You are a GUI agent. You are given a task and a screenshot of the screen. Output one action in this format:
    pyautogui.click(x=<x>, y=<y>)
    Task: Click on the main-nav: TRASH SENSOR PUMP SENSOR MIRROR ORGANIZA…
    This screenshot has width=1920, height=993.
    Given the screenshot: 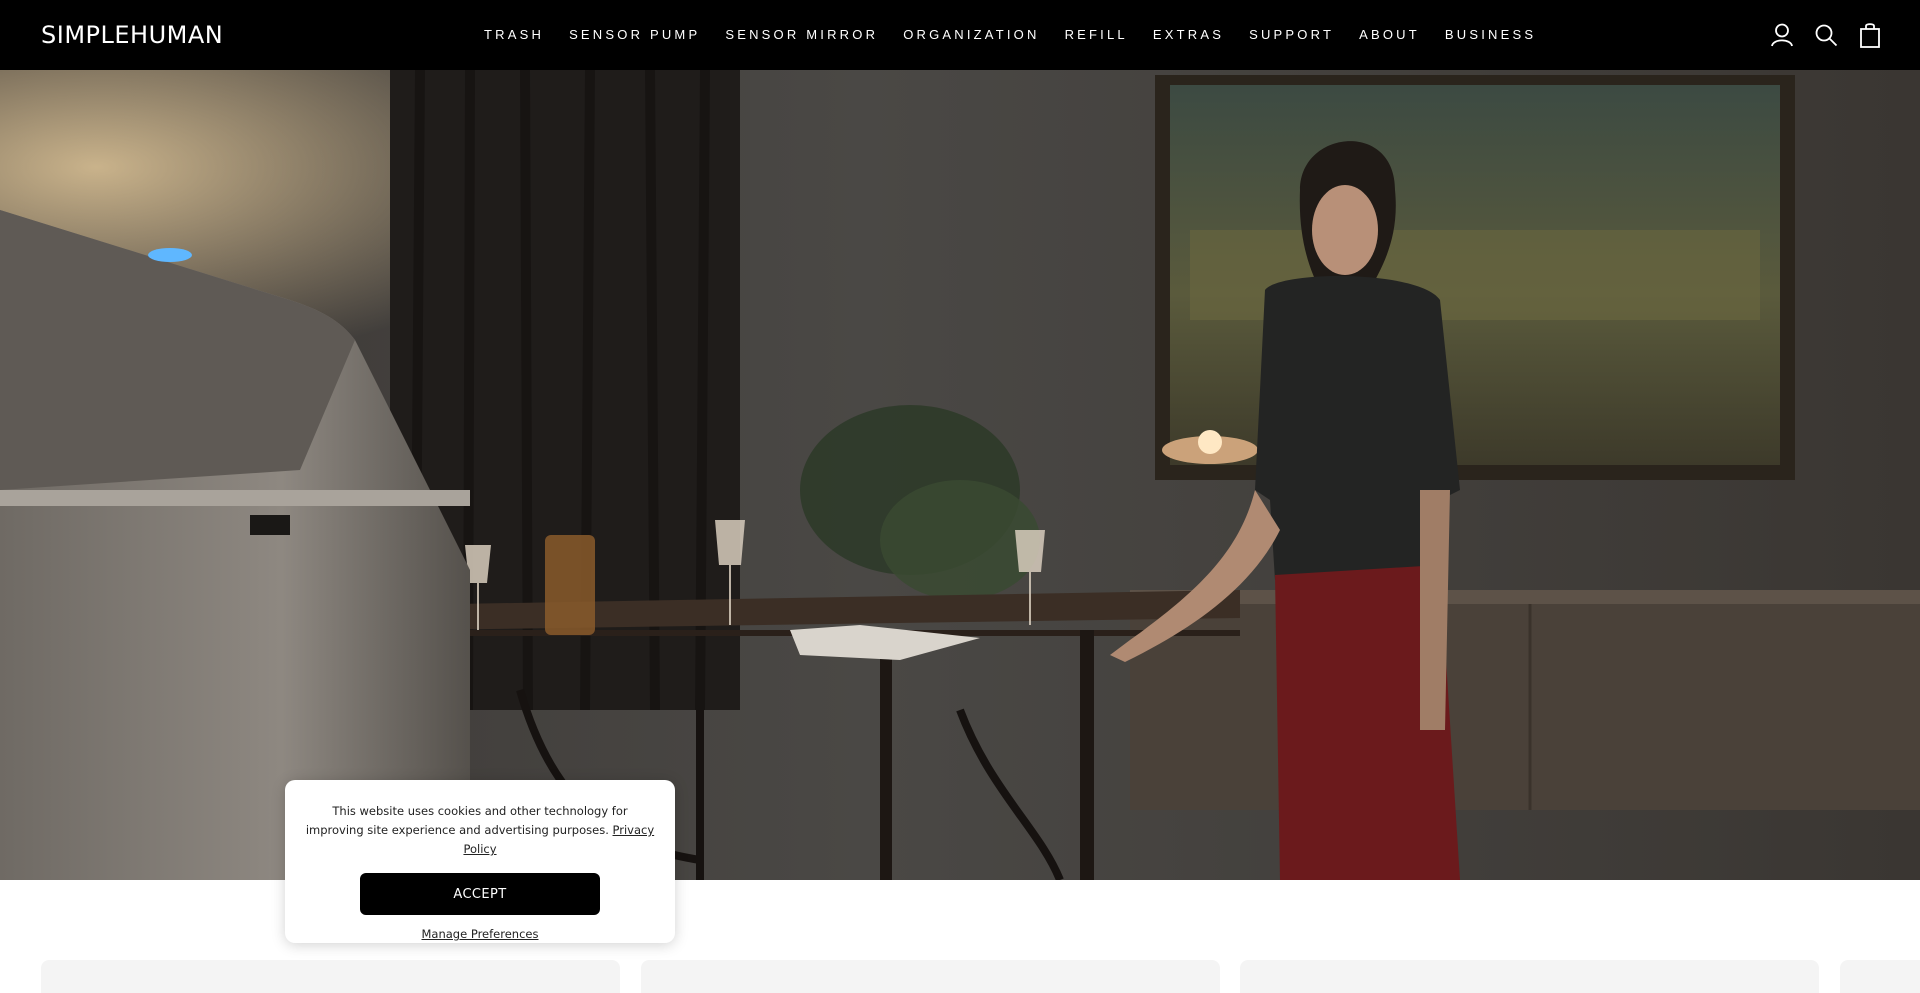 What is the action you would take?
    pyautogui.click(x=1022, y=35)
    